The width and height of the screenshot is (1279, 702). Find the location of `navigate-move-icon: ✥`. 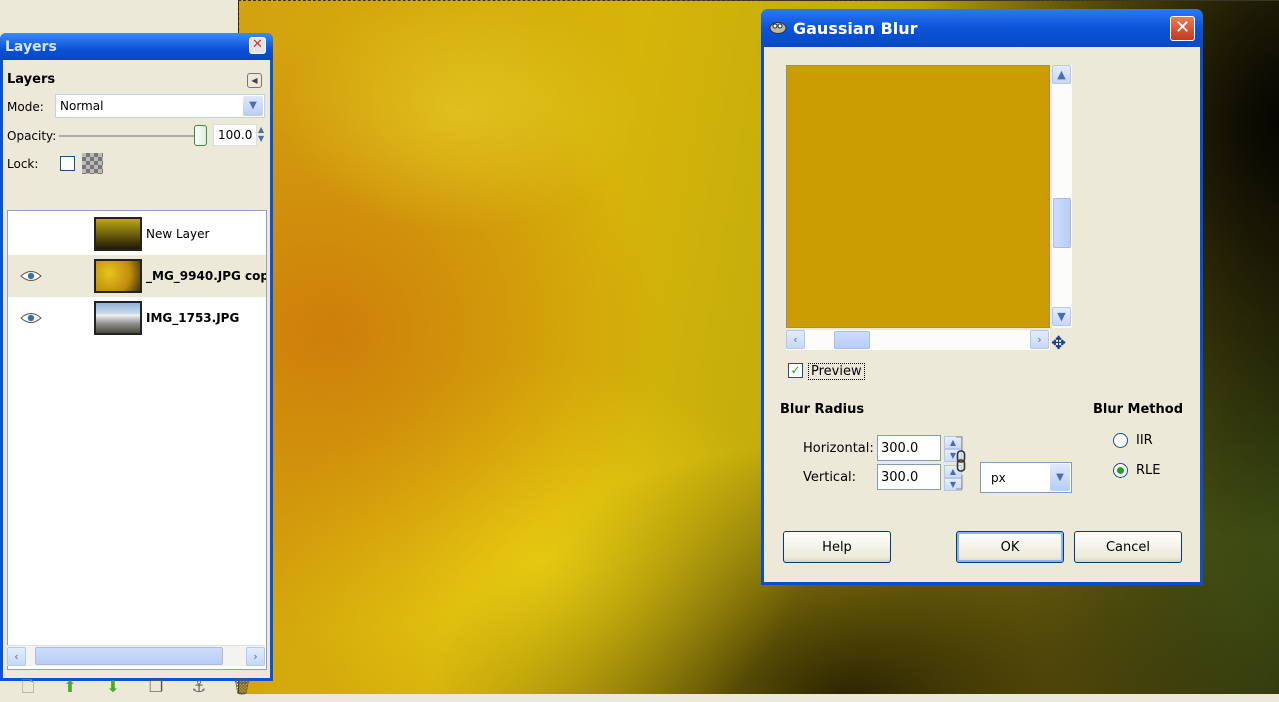

navigate-move-icon: ✥ is located at coordinates (1058, 343).